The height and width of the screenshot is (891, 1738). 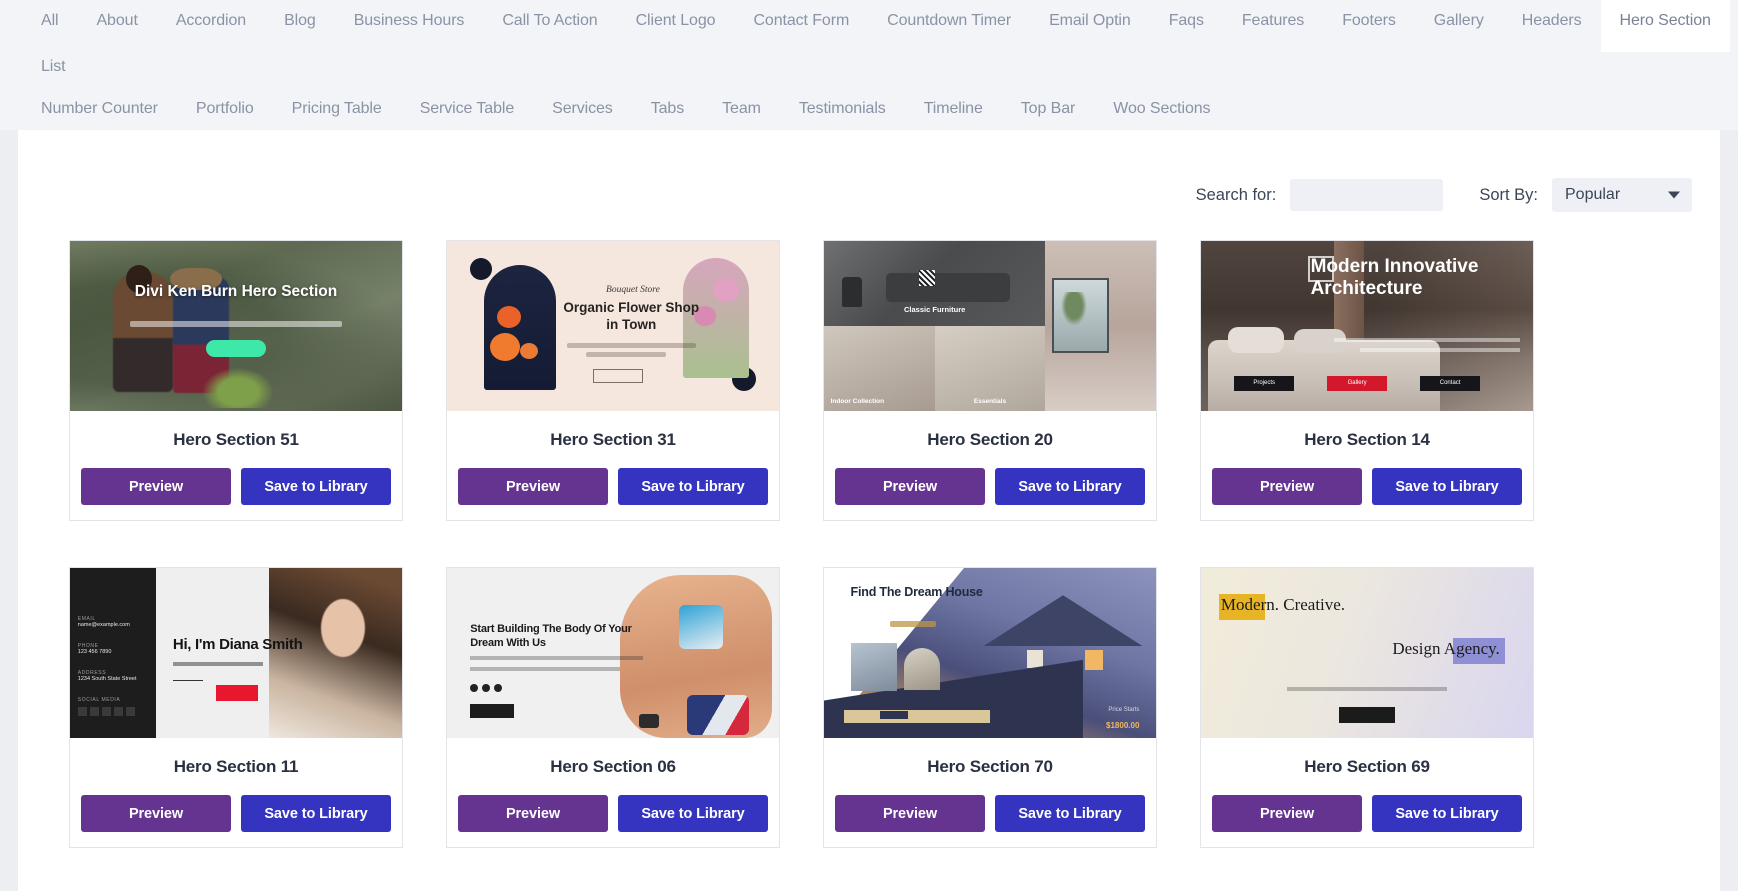 I want to click on filter-item-client-logo: Client Logo, so click(x=676, y=21).